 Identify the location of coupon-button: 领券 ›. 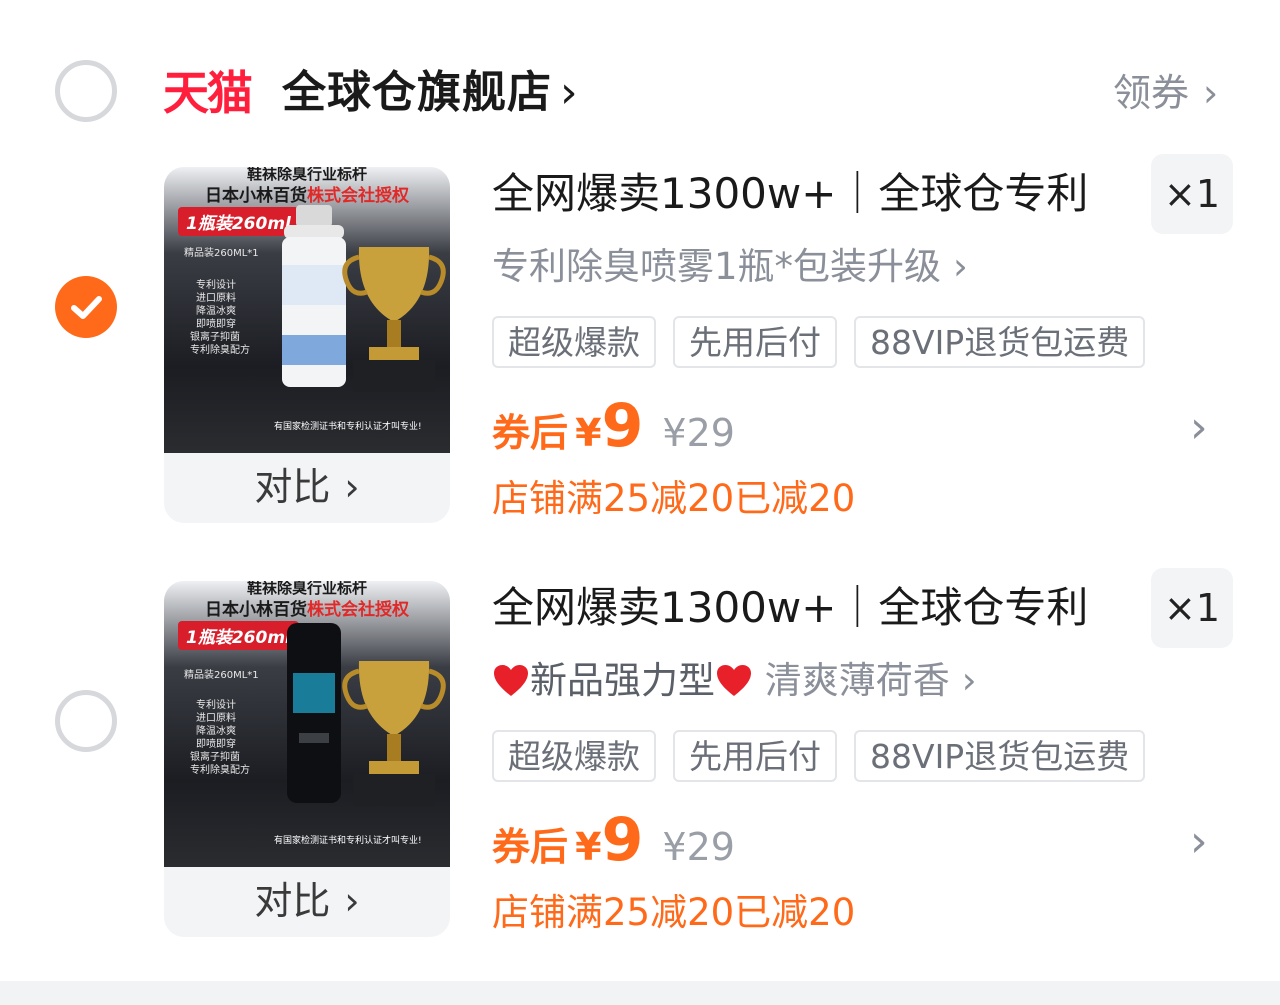
(1165, 93).